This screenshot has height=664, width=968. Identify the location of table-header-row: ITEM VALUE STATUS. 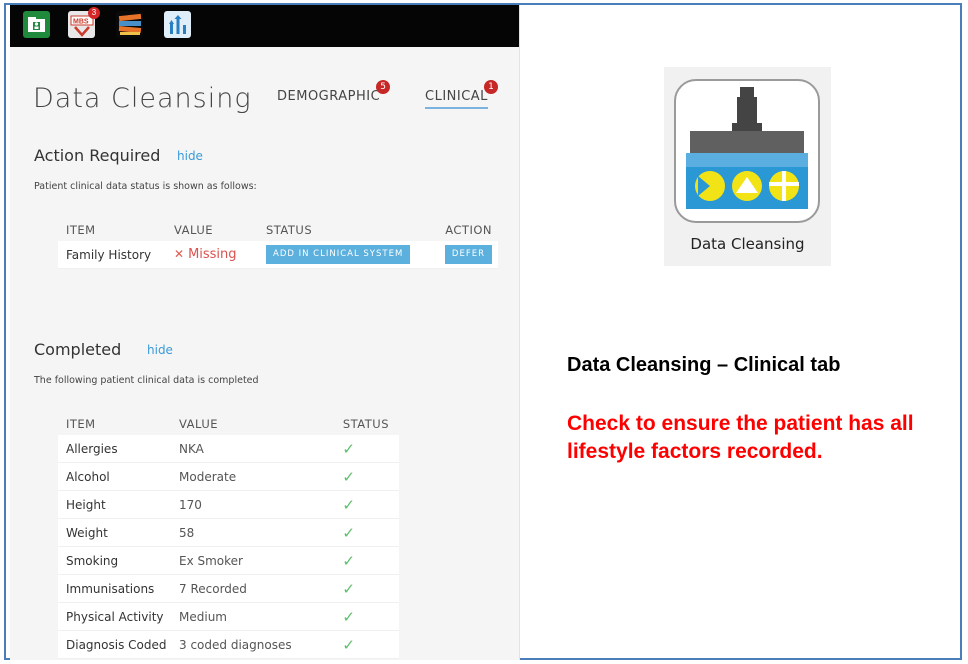
(228, 426).